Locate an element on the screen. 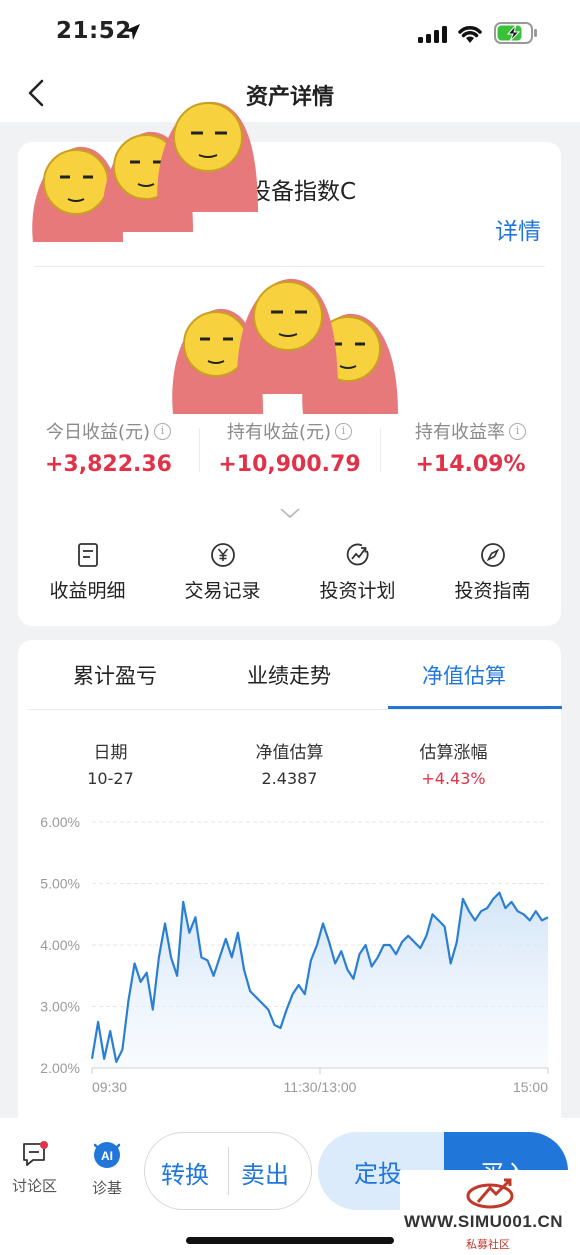  info-date: 日期 10-27 is located at coordinates (110, 763).